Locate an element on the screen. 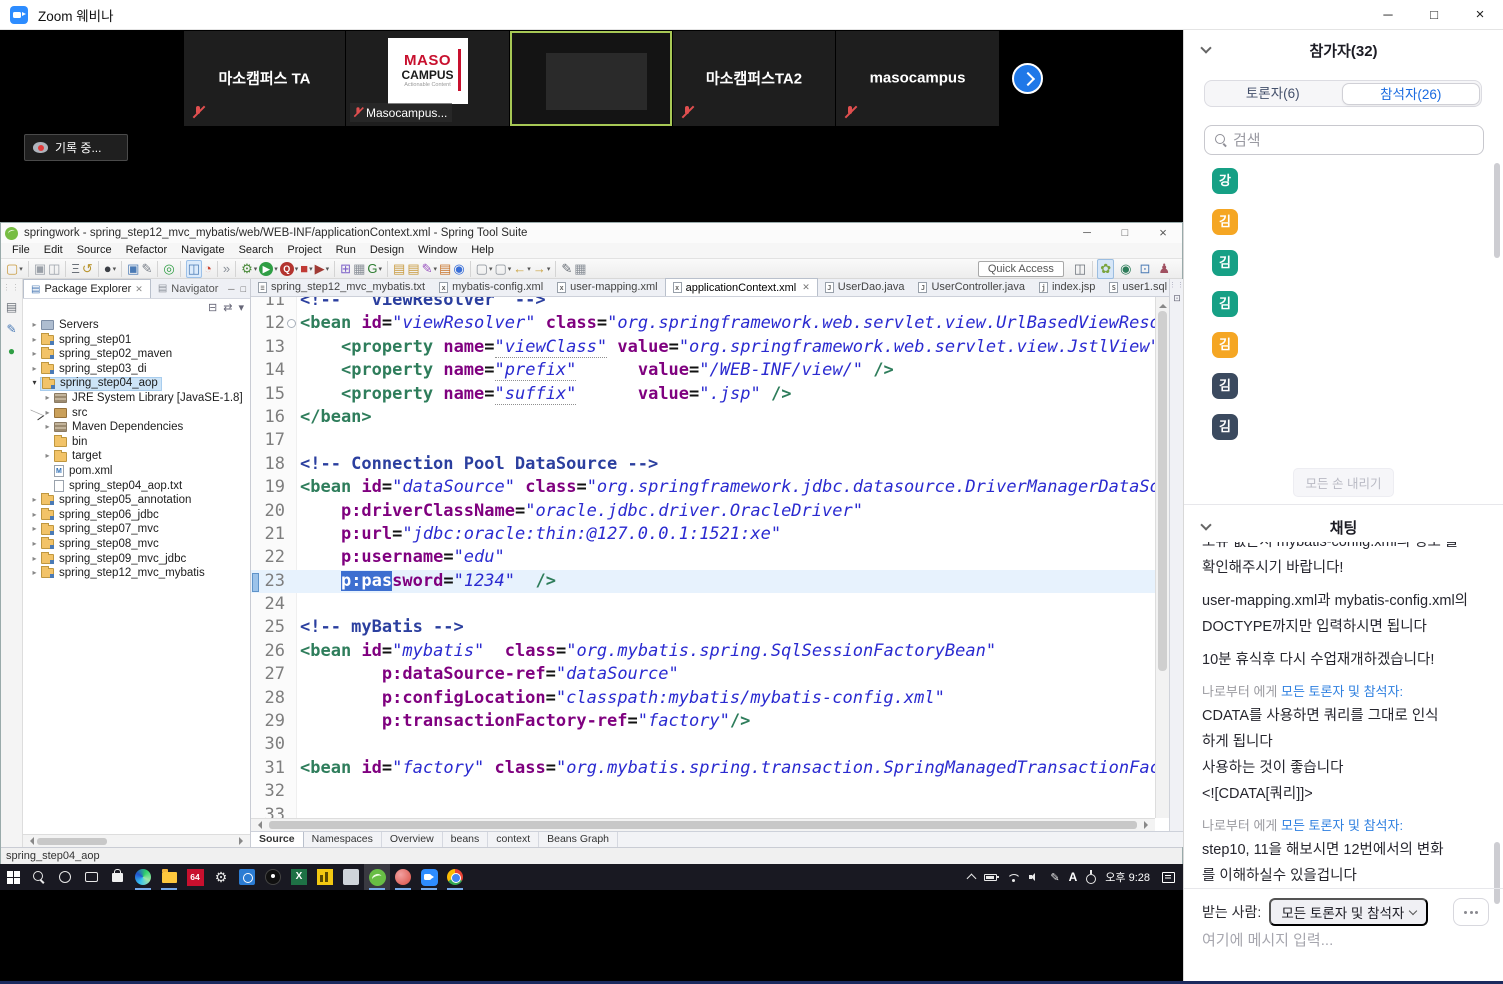 The image size is (1503, 984). new-file-icon: ✎ ▾ is located at coordinates (429, 268).